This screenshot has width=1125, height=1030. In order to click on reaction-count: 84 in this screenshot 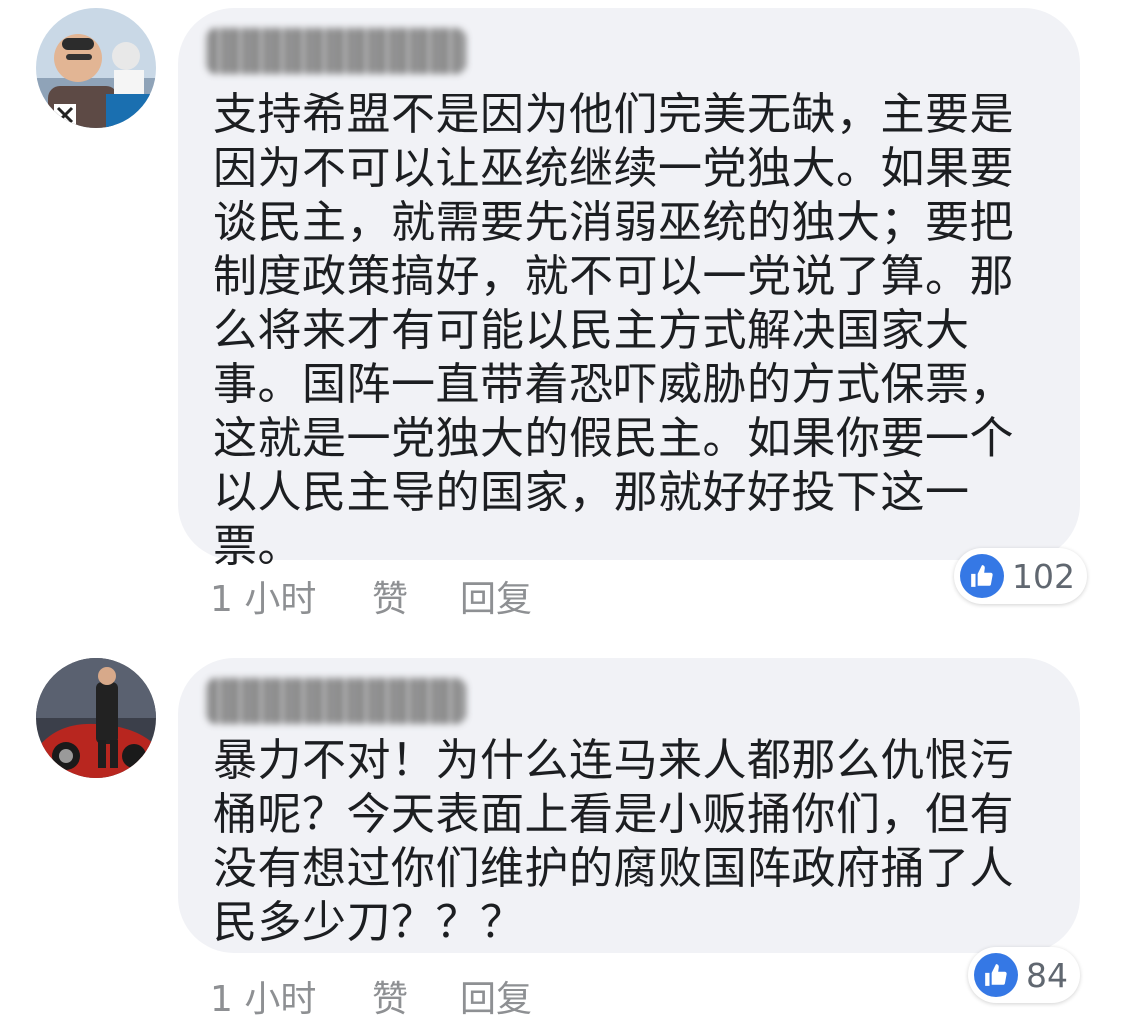, I will do `click(1047, 975)`.